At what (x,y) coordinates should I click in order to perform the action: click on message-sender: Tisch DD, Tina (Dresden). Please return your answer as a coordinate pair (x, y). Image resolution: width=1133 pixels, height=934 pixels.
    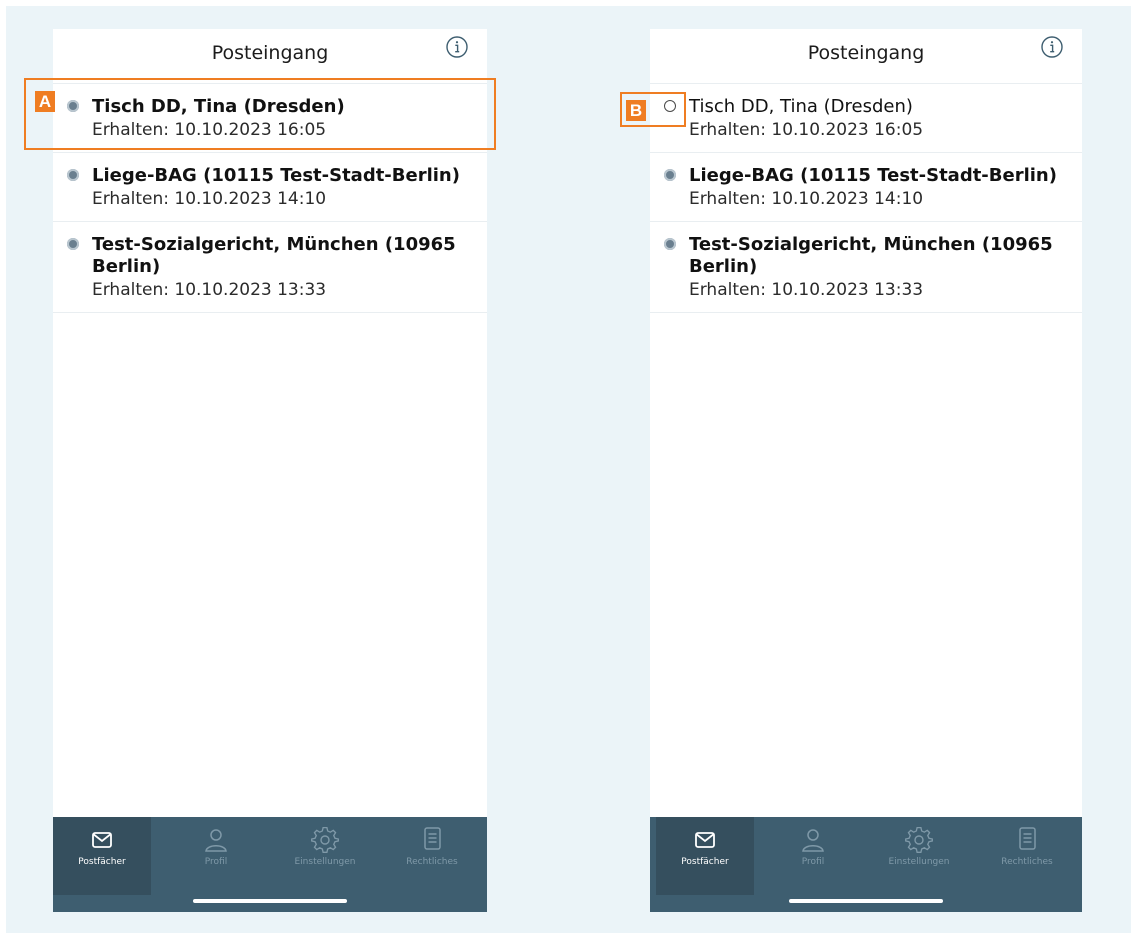
    Looking at the image, I should click on (801, 106).